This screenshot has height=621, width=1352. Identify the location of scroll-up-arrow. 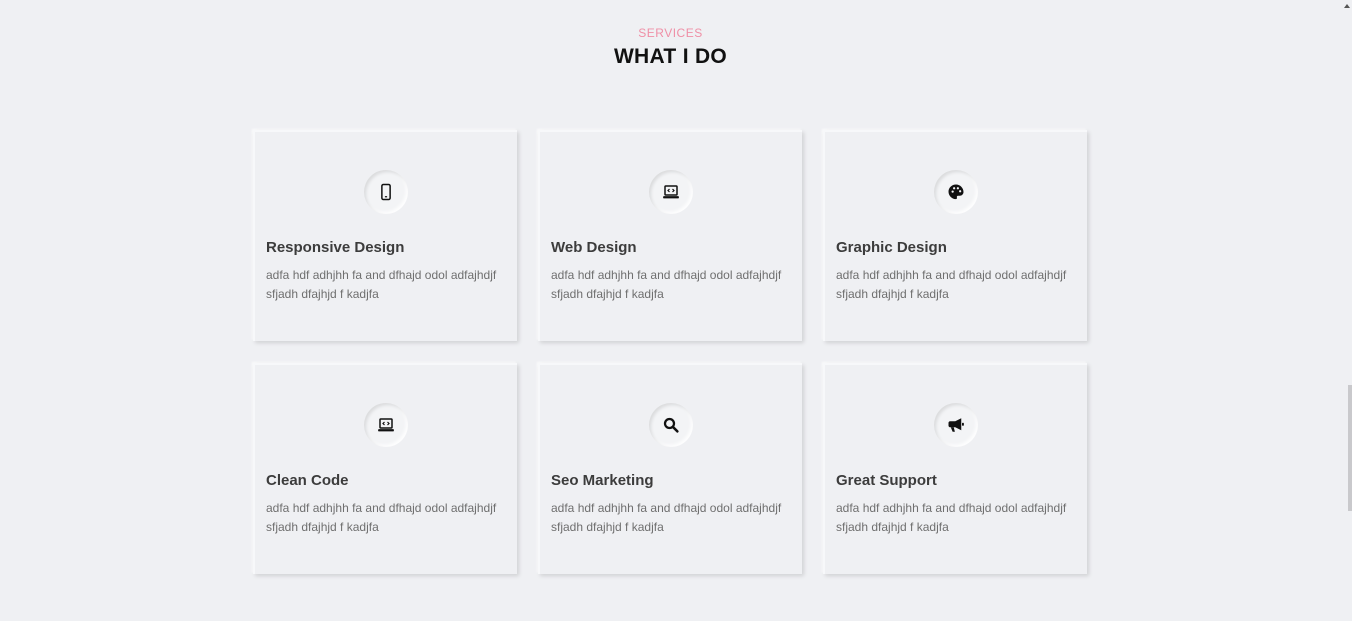
(1347, 6).